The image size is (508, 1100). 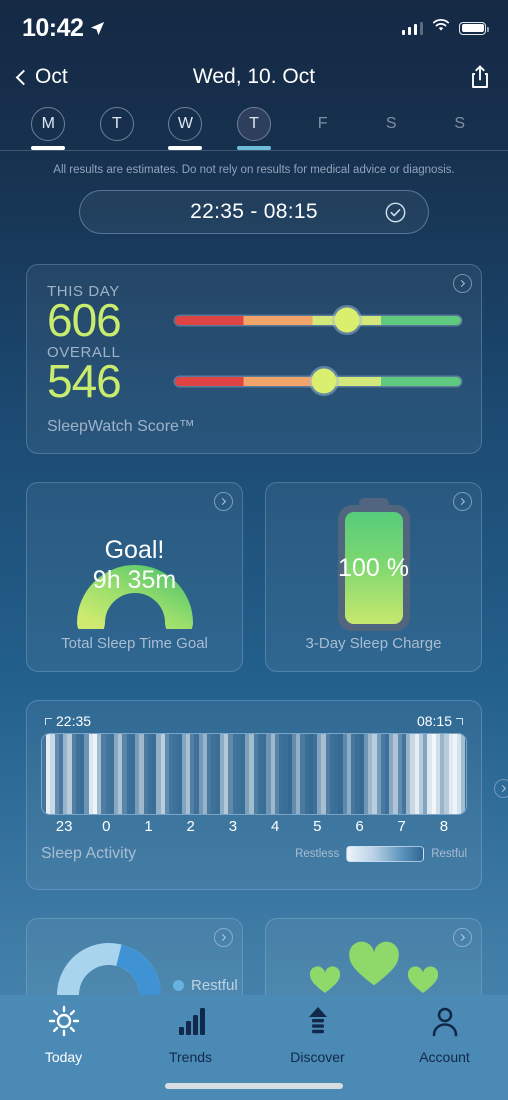 I want to click on heart-icon-group, so click(x=373, y=967).